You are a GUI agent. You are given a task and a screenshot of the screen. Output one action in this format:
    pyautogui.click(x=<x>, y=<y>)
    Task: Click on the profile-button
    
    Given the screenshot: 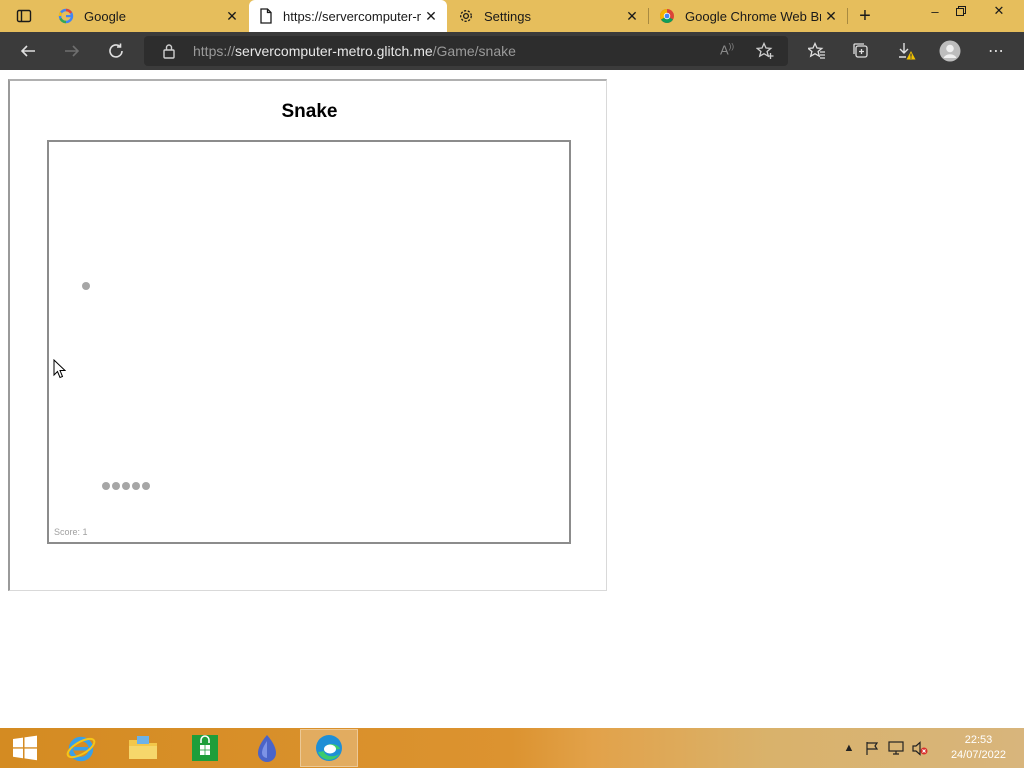 What is the action you would take?
    pyautogui.click(x=950, y=51)
    